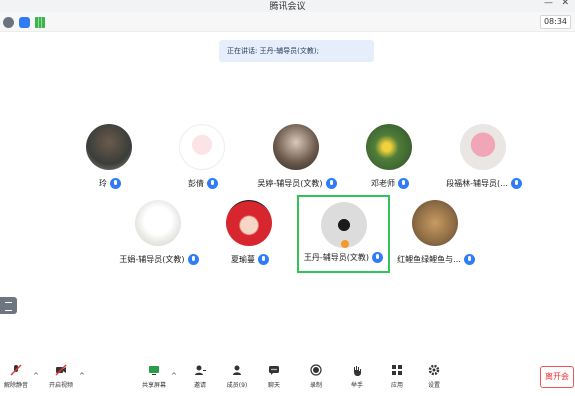 Image resolution: width=575 pixels, height=396 pixels. I want to click on host-badge-icon, so click(345, 244).